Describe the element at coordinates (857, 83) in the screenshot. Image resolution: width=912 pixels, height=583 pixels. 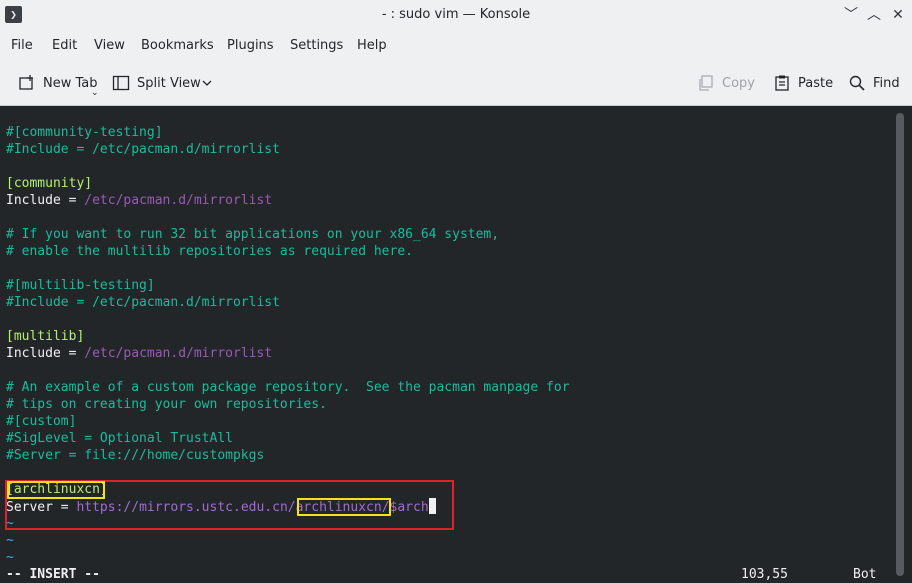
I see `search-icon` at that location.